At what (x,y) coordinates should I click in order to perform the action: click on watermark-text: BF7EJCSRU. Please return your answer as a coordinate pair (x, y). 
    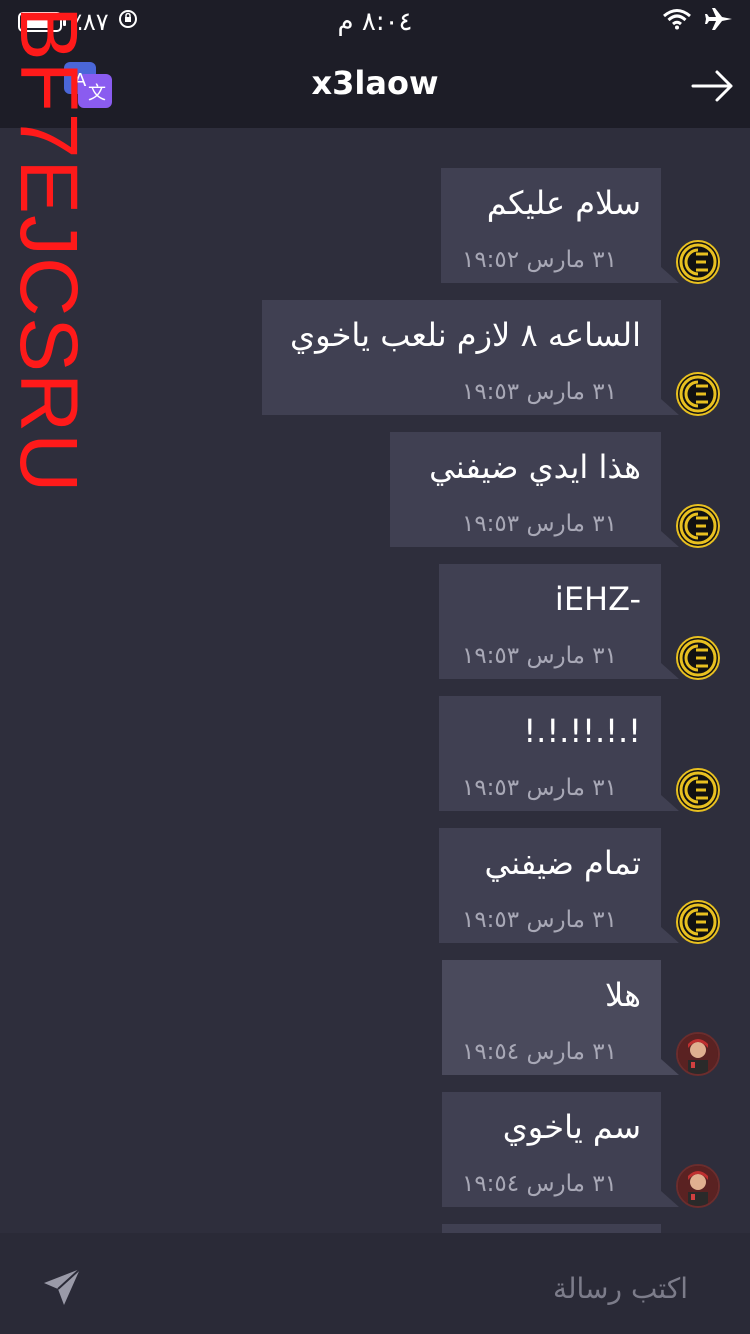
    Looking at the image, I should click on (48, 250).